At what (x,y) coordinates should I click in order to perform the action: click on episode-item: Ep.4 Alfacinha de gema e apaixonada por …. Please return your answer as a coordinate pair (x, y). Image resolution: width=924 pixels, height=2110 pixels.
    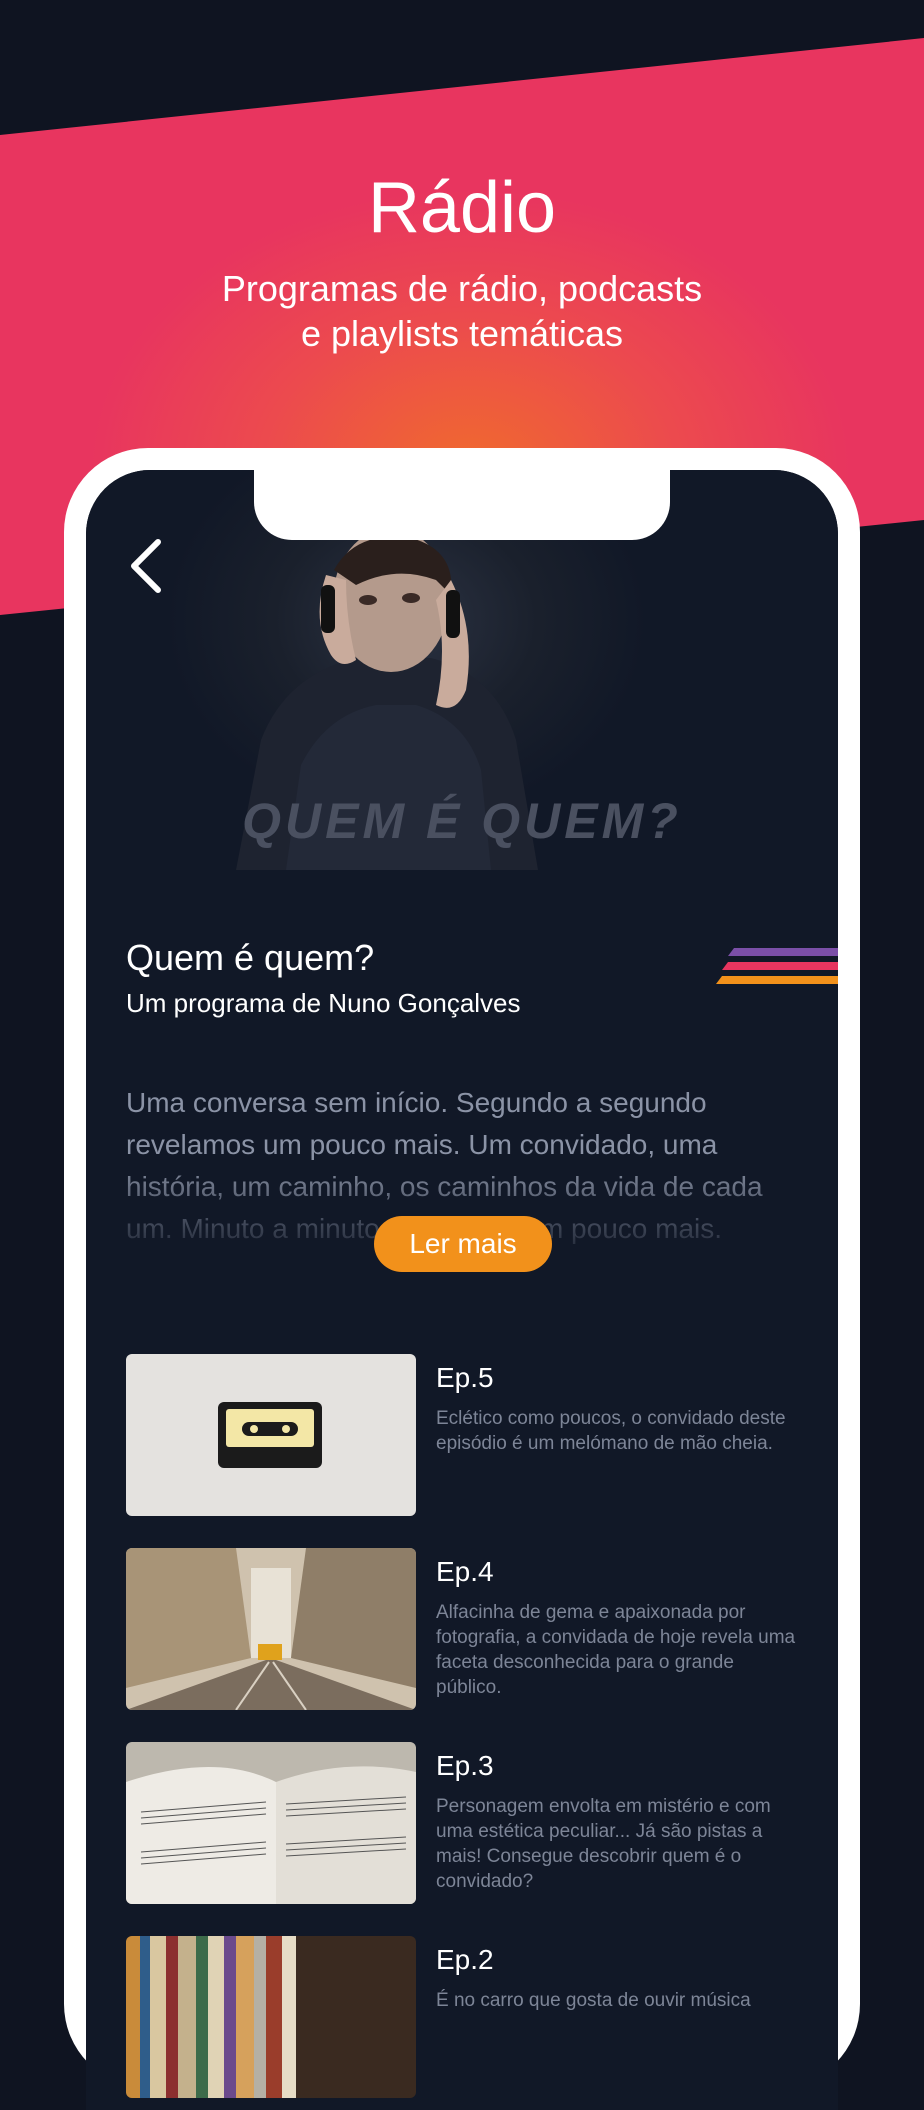
    Looking at the image, I should click on (466, 1629).